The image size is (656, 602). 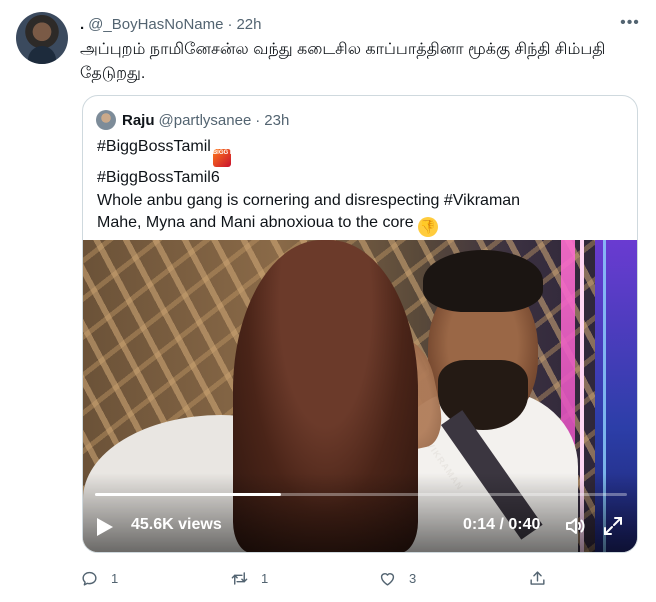 I want to click on quote-header: Raju @partlysanee · 23h, so click(x=192, y=120).